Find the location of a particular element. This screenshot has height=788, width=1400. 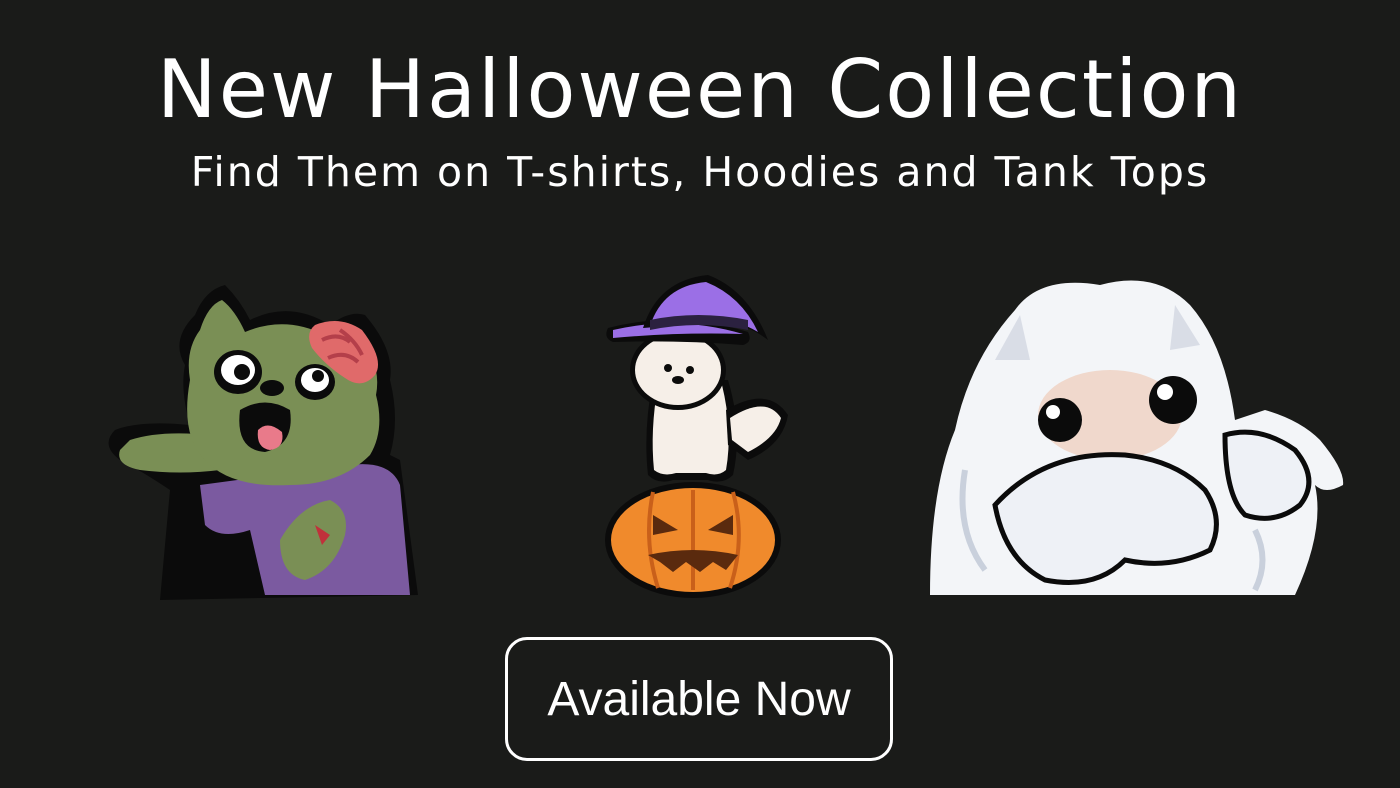

available-now-button: Available Now is located at coordinates (699, 699).